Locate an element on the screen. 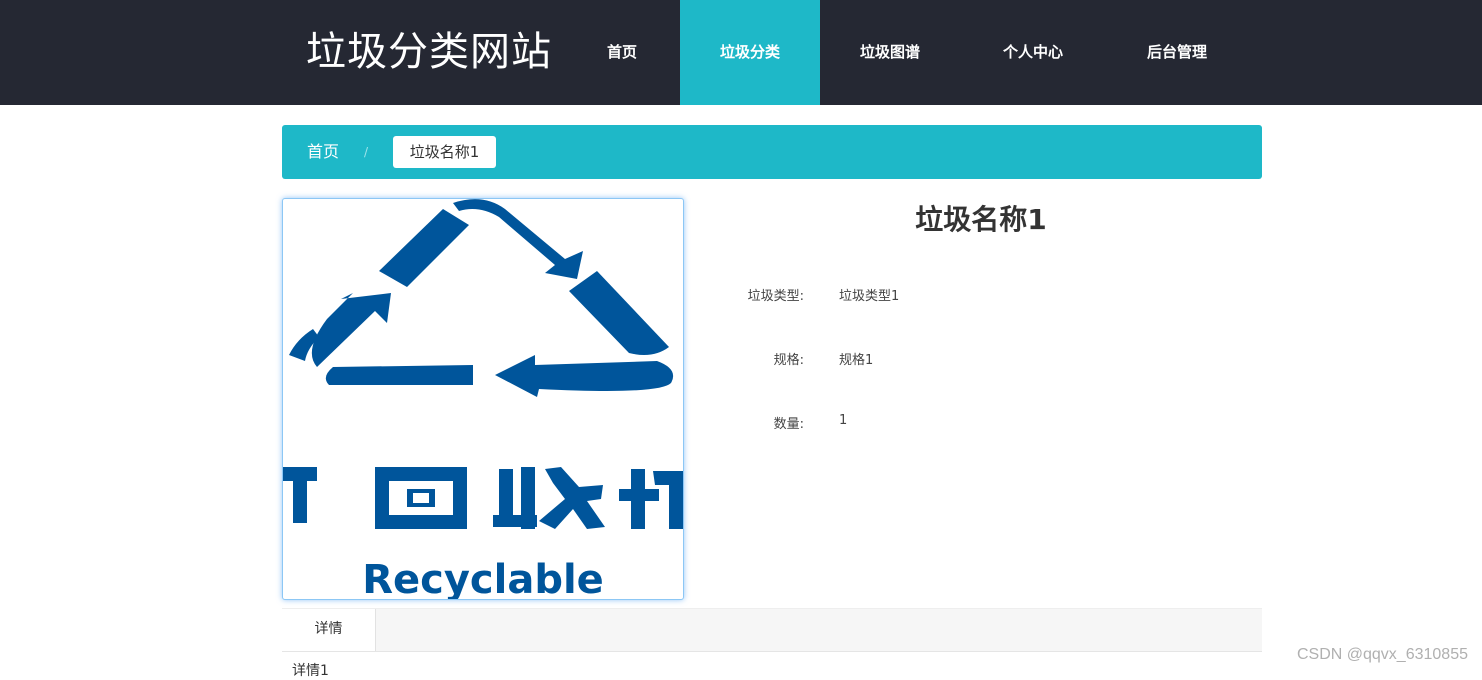 The width and height of the screenshot is (1482, 680). breadcrumb: 首页 / 垃圾名称1 is located at coordinates (772, 152).